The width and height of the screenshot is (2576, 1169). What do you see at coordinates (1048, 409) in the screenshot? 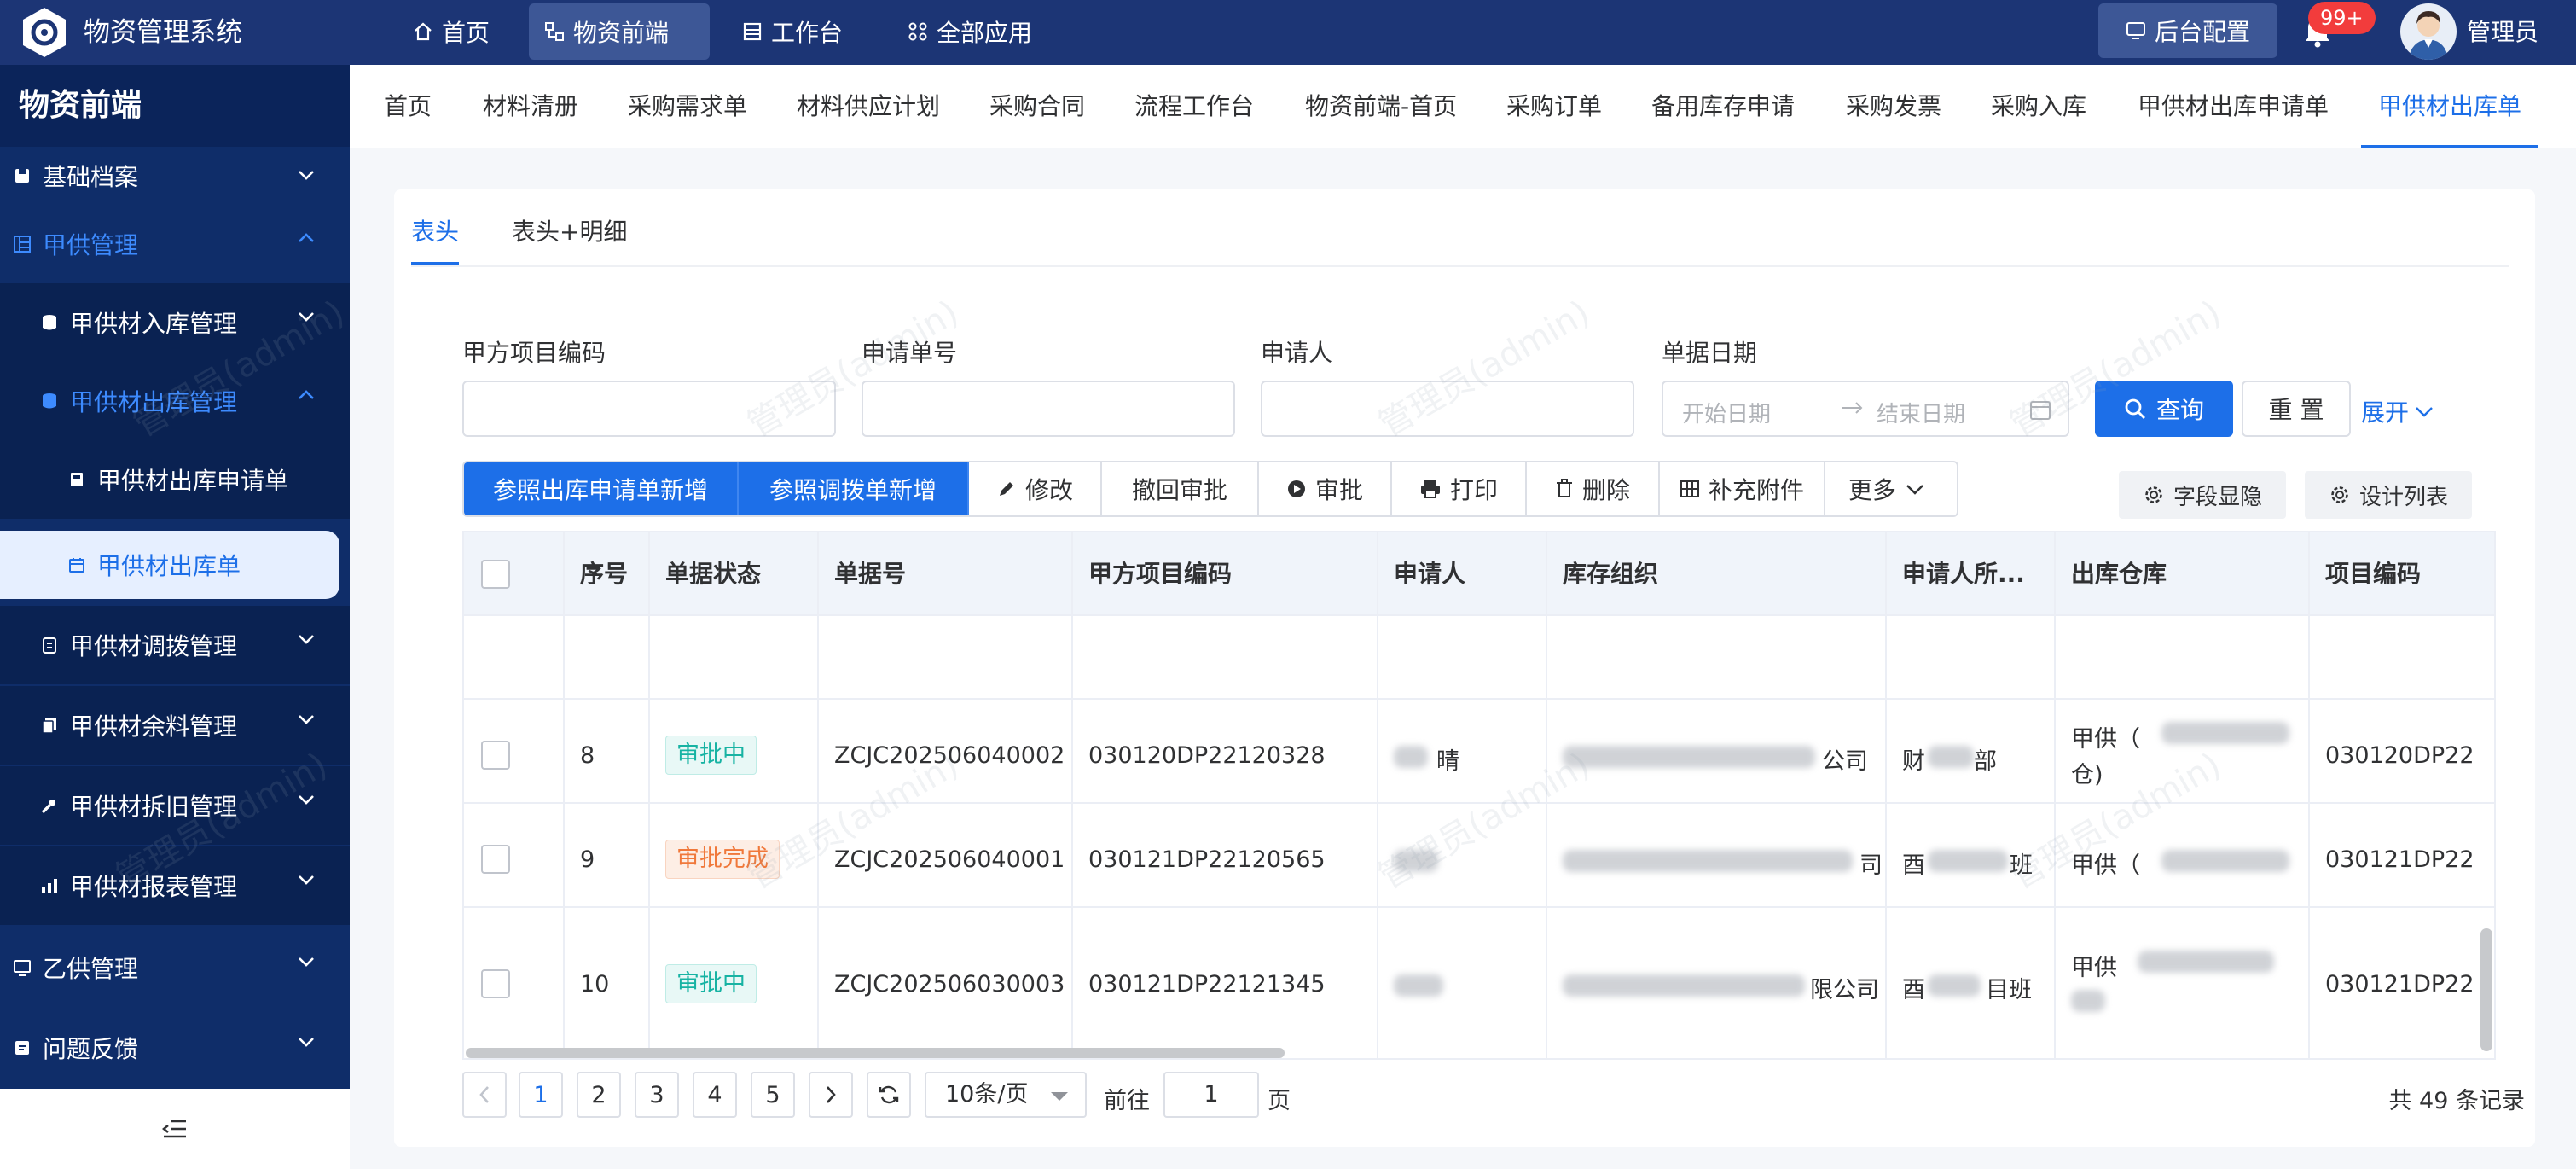
I see `apply-no-input` at bounding box center [1048, 409].